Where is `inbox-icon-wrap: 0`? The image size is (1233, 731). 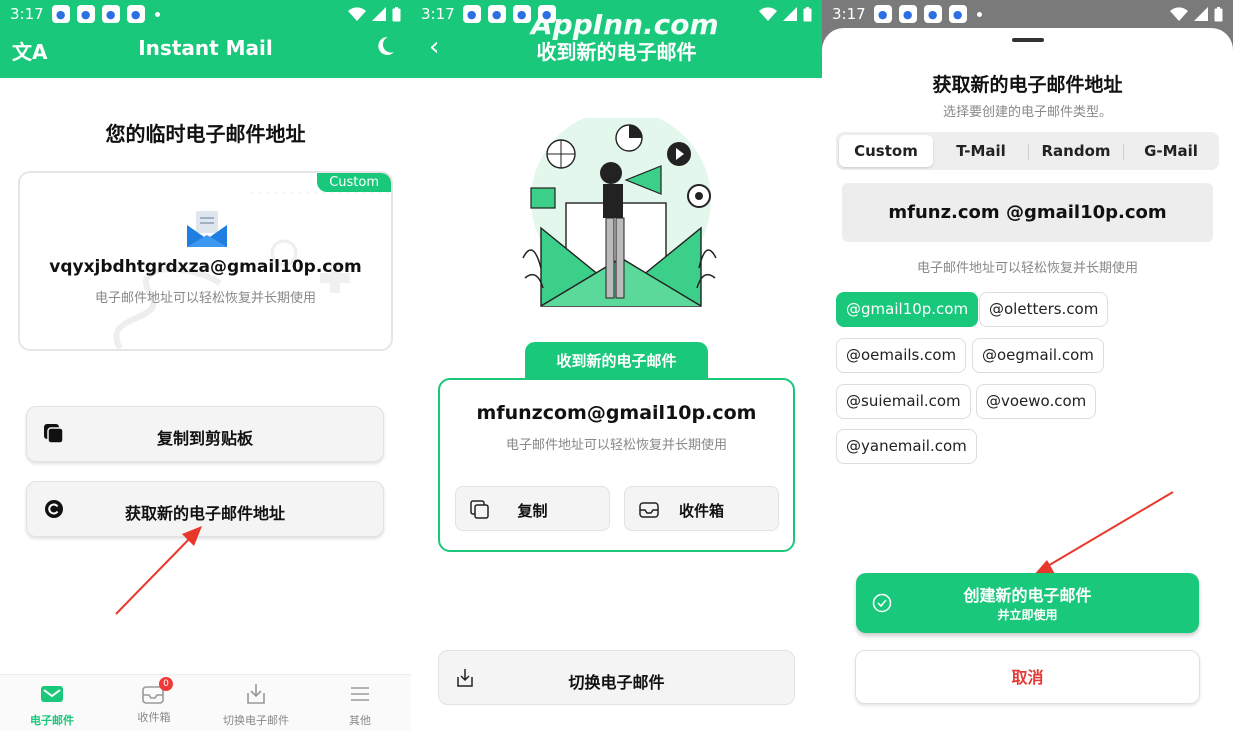
inbox-icon-wrap: 0 is located at coordinates (157, 691).